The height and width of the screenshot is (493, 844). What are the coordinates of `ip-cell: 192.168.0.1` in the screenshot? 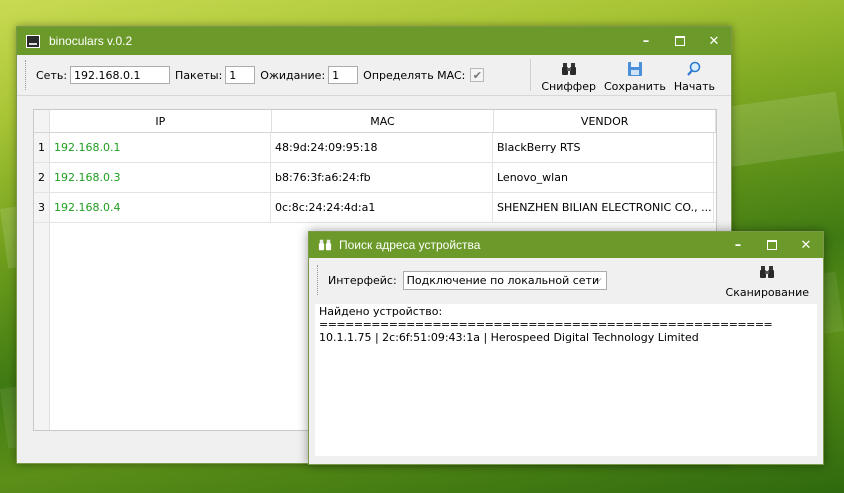 It's located at (160, 147).